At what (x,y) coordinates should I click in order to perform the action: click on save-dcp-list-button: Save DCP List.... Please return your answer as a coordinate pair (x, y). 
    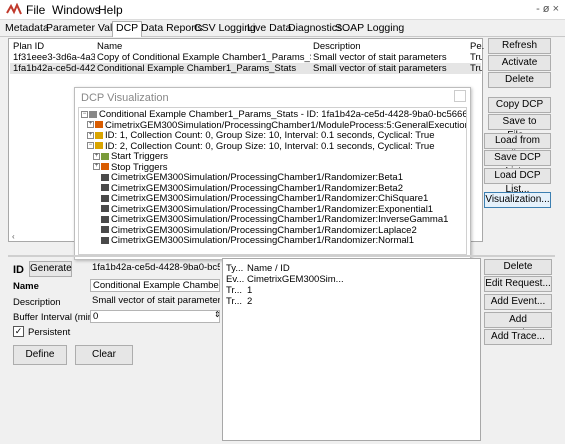
    Looking at the image, I should click on (517, 163).